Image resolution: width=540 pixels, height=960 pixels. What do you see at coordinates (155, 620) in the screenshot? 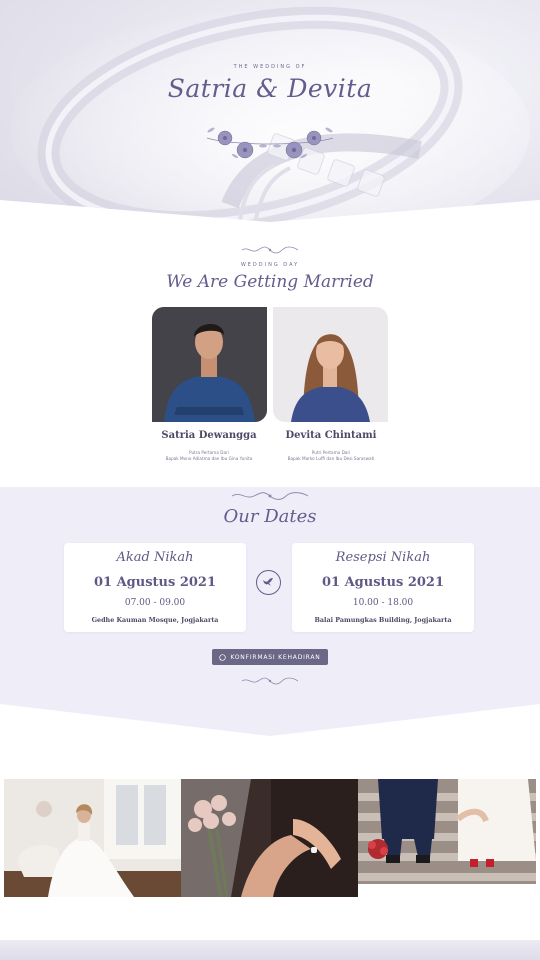
I see `akad-venue: Gedhe Kauman Mosque, Jogjakarta` at bounding box center [155, 620].